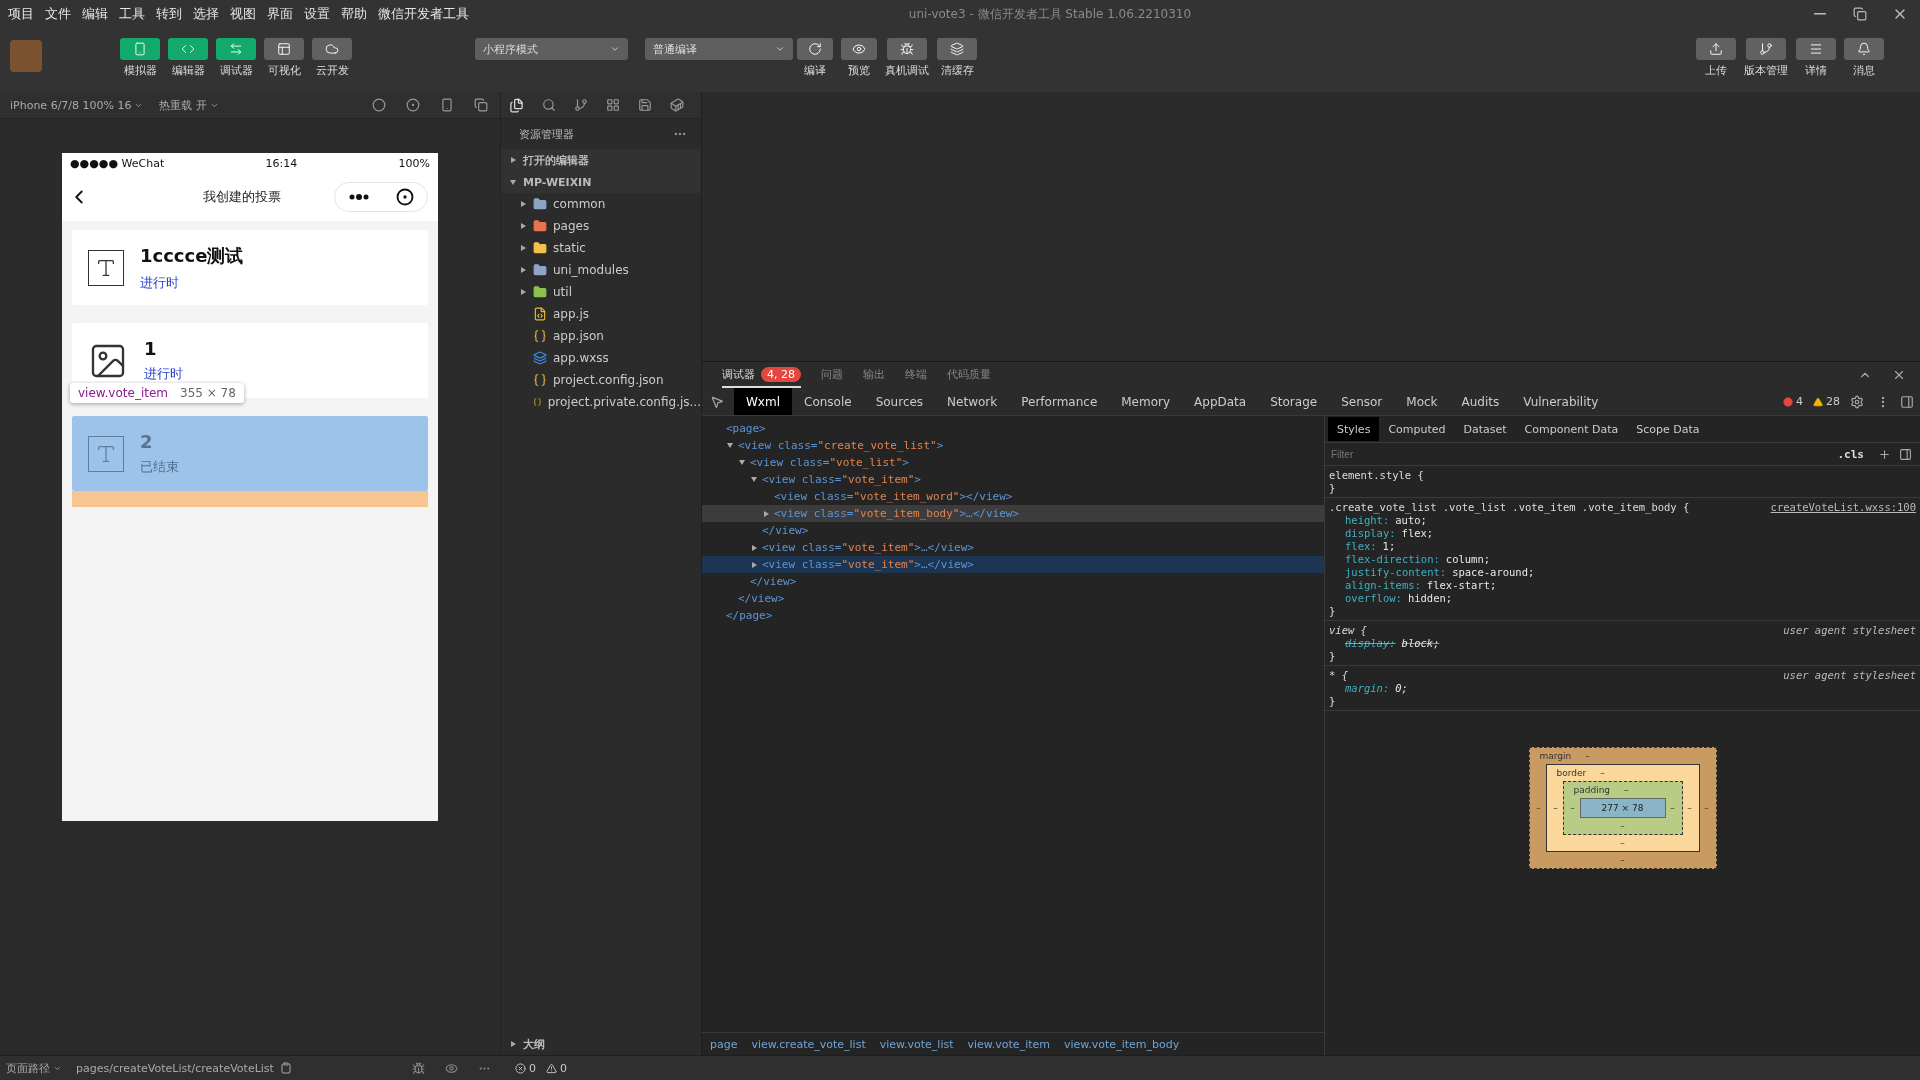 The width and height of the screenshot is (1920, 1080). I want to click on menu-item: 转到, so click(169, 14).